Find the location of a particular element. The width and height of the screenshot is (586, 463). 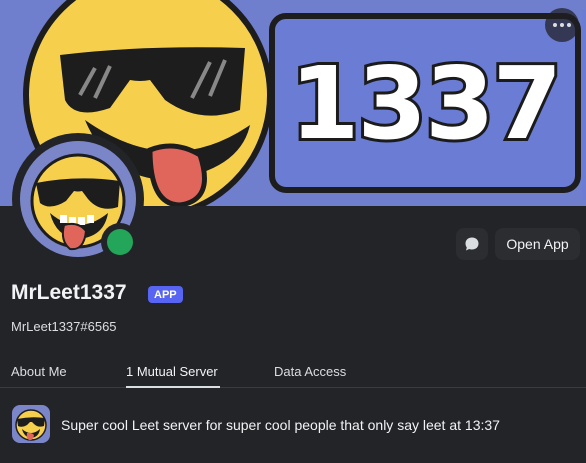

more-options-button is located at coordinates (562, 25).